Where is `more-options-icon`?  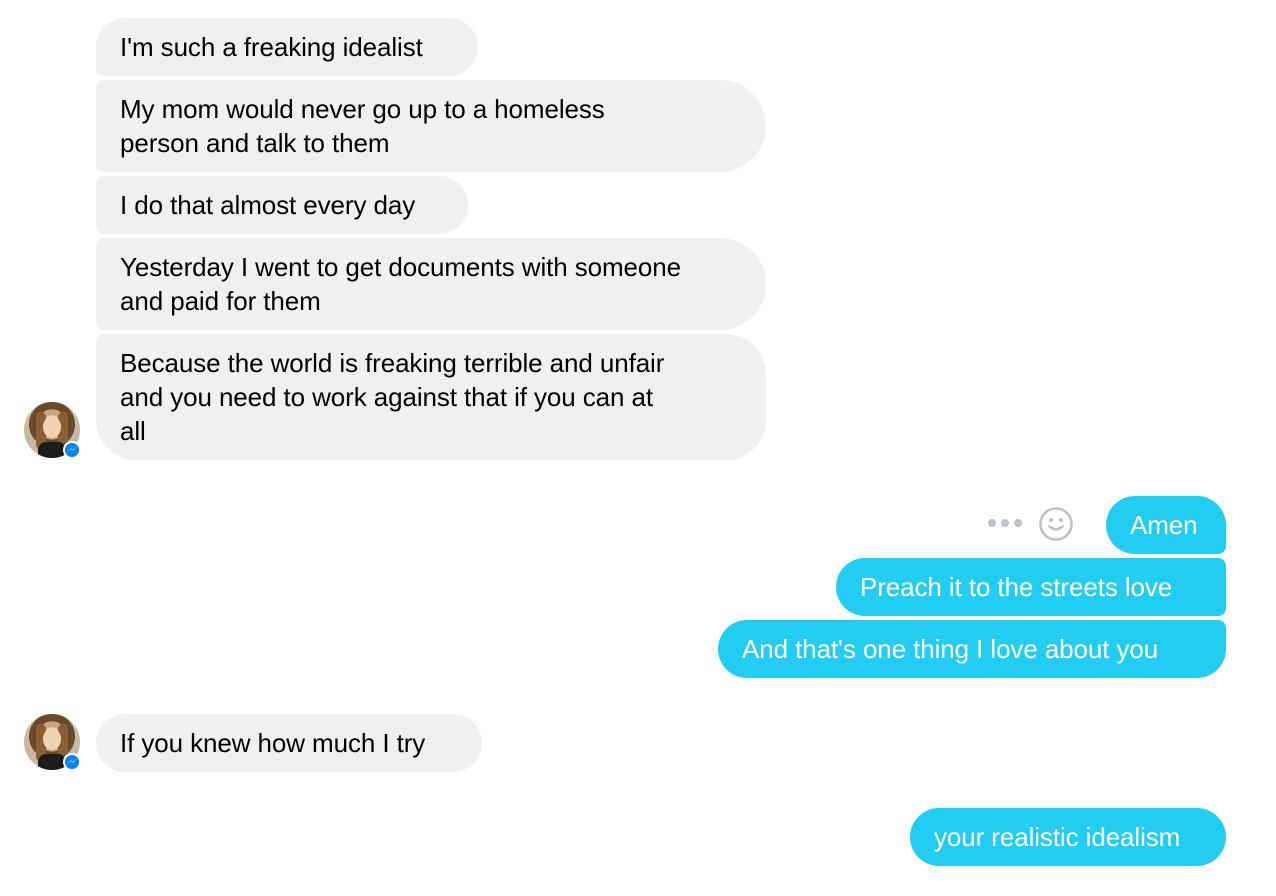 more-options-icon is located at coordinates (1006, 524).